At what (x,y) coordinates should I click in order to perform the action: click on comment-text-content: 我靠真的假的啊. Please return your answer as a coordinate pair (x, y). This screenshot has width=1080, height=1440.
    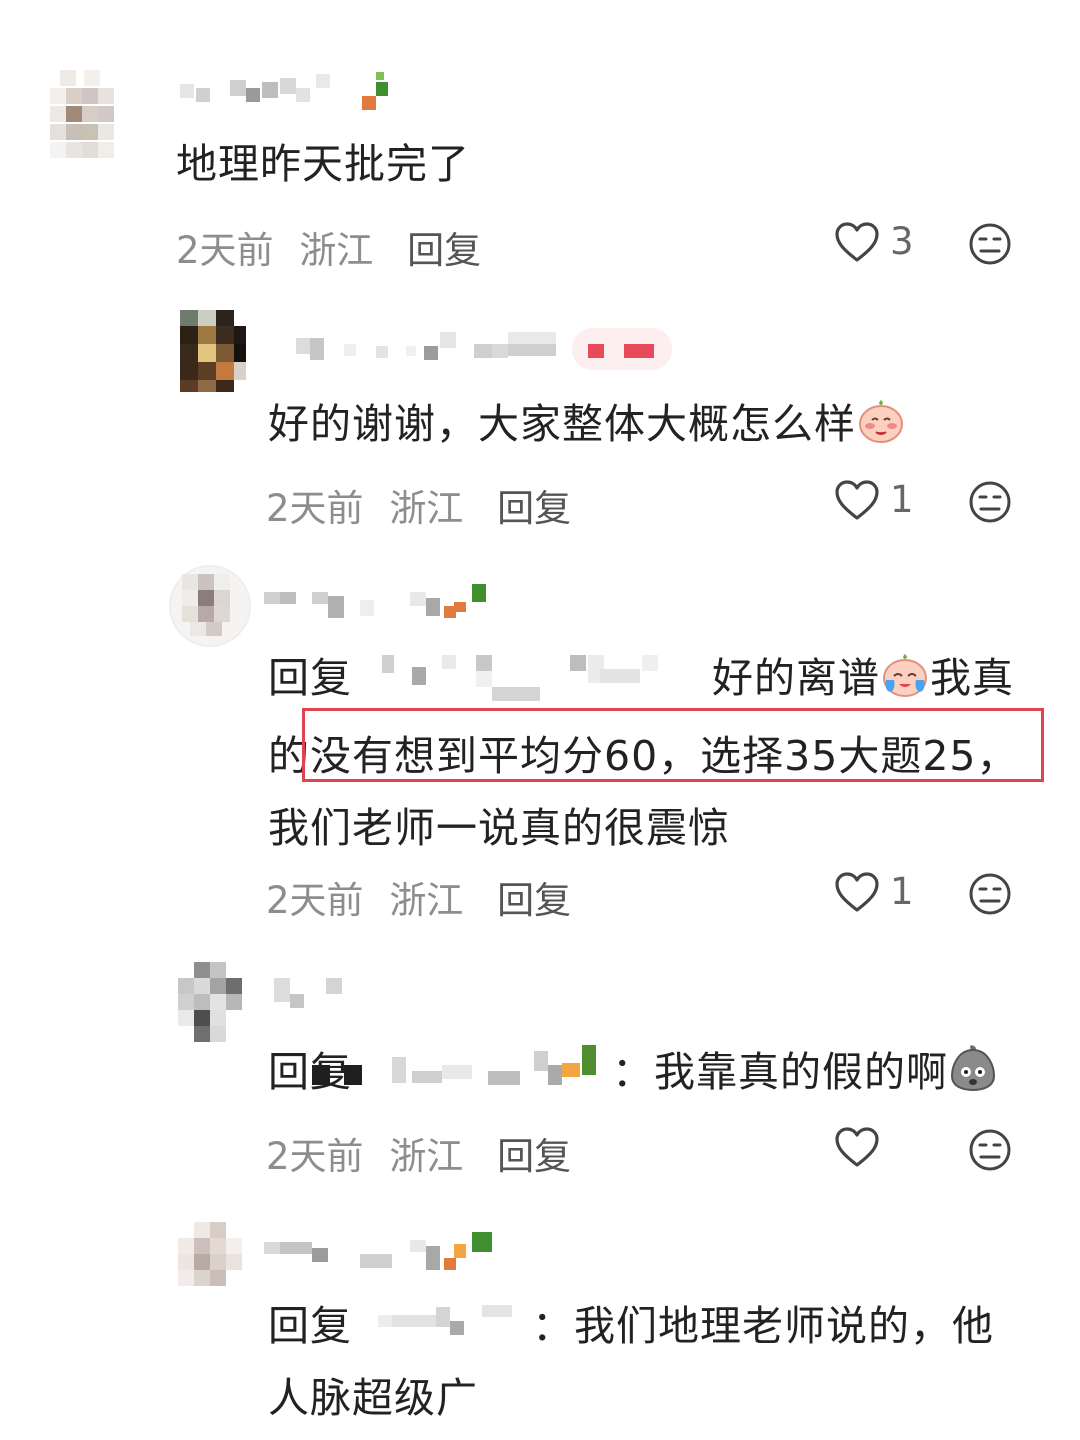
    Looking at the image, I should click on (801, 1072).